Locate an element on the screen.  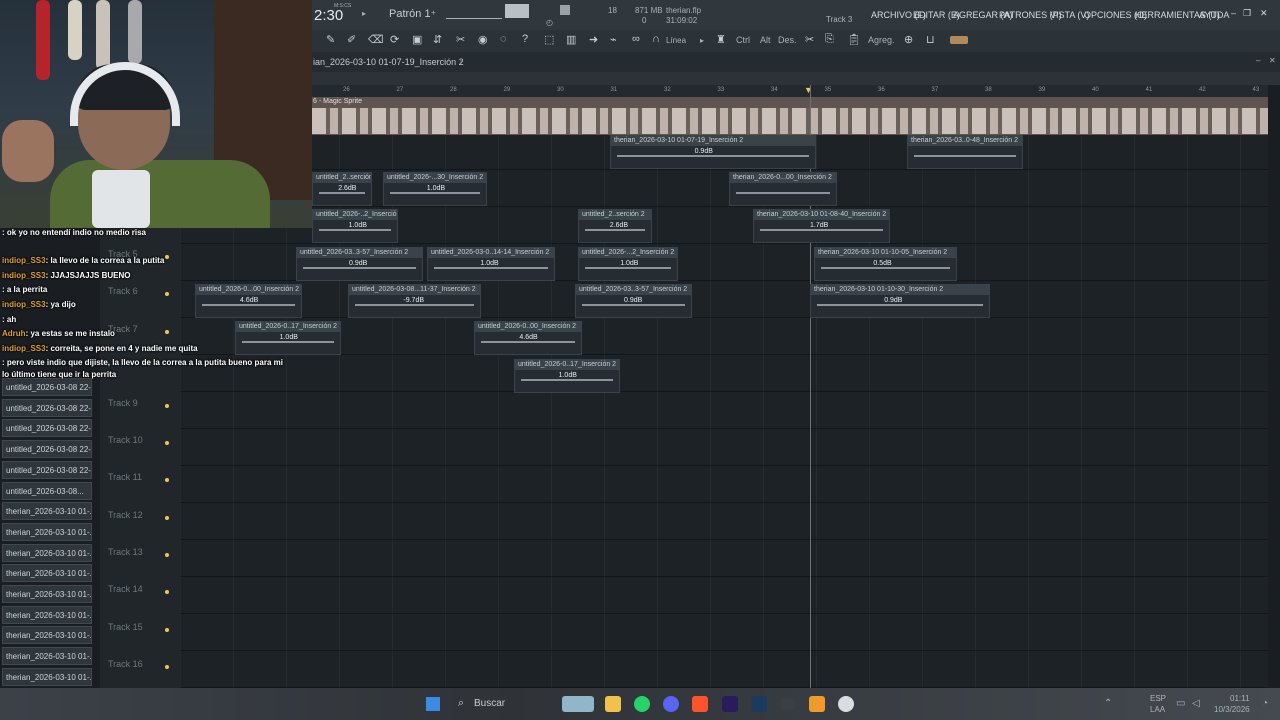
audio-clip: untitled_2026-0..00_Inserción 2 4.6dB is located at coordinates (528, 338).